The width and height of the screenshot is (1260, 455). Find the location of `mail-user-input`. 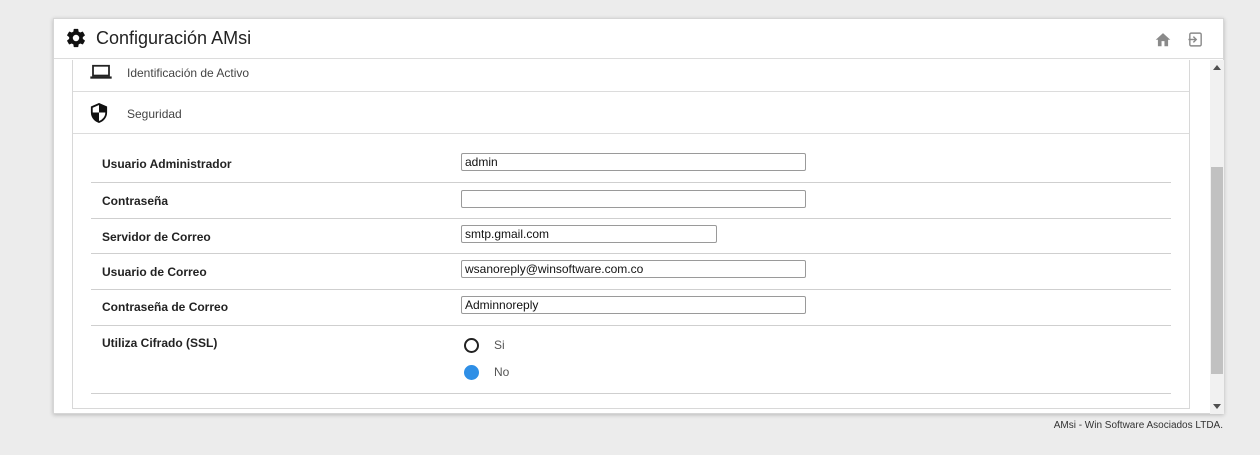

mail-user-input is located at coordinates (633, 269).